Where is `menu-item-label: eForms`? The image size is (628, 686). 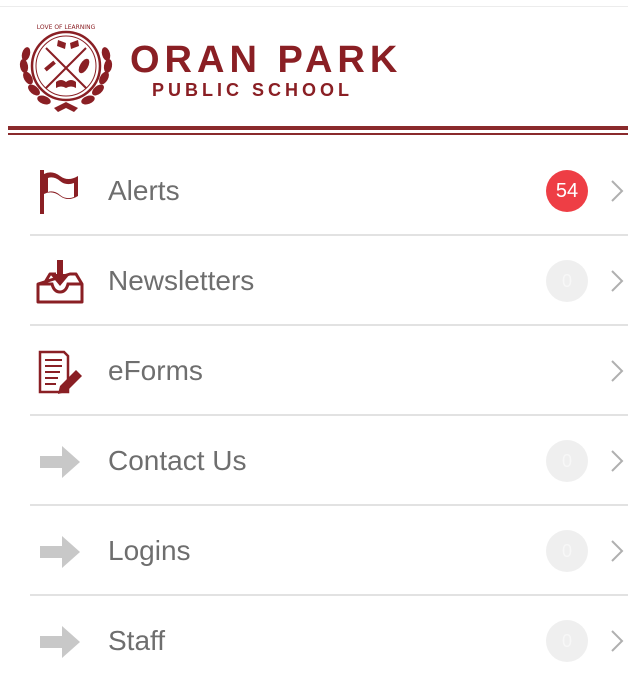 menu-item-label: eForms is located at coordinates (155, 370).